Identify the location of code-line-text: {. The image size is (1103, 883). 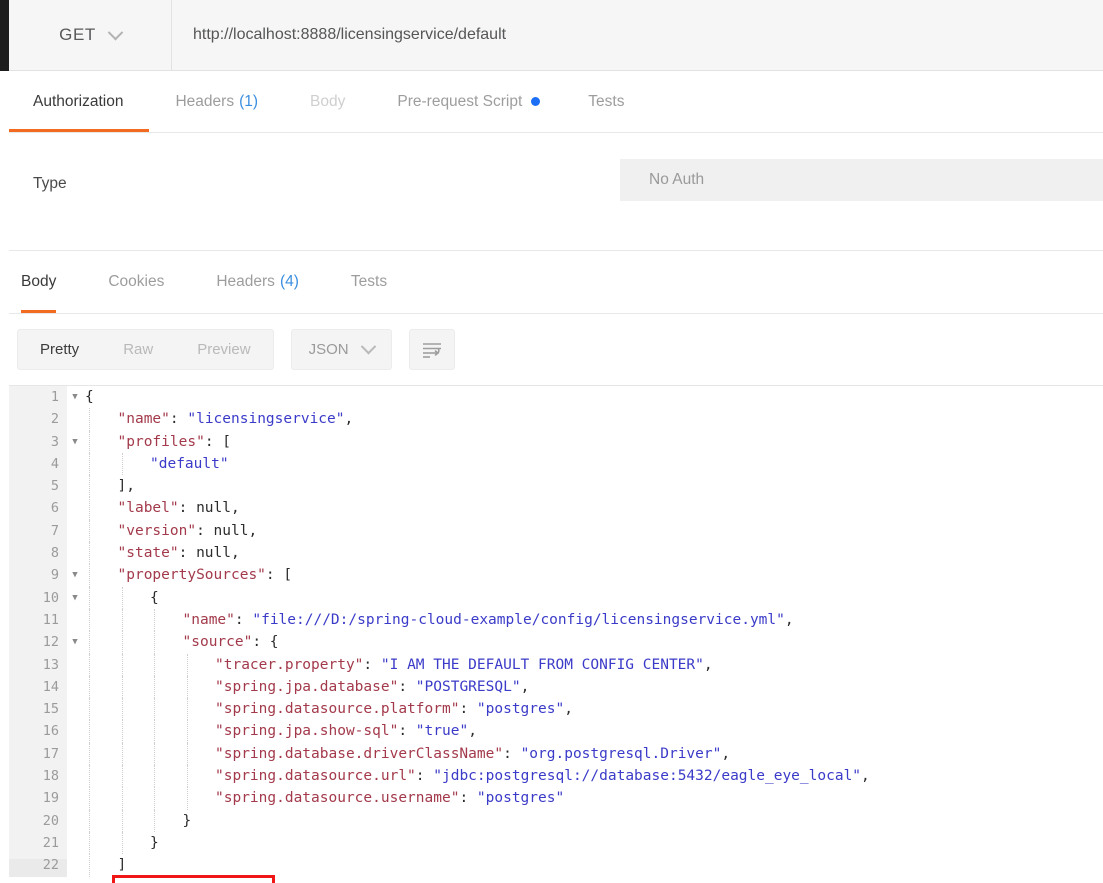
(154, 598).